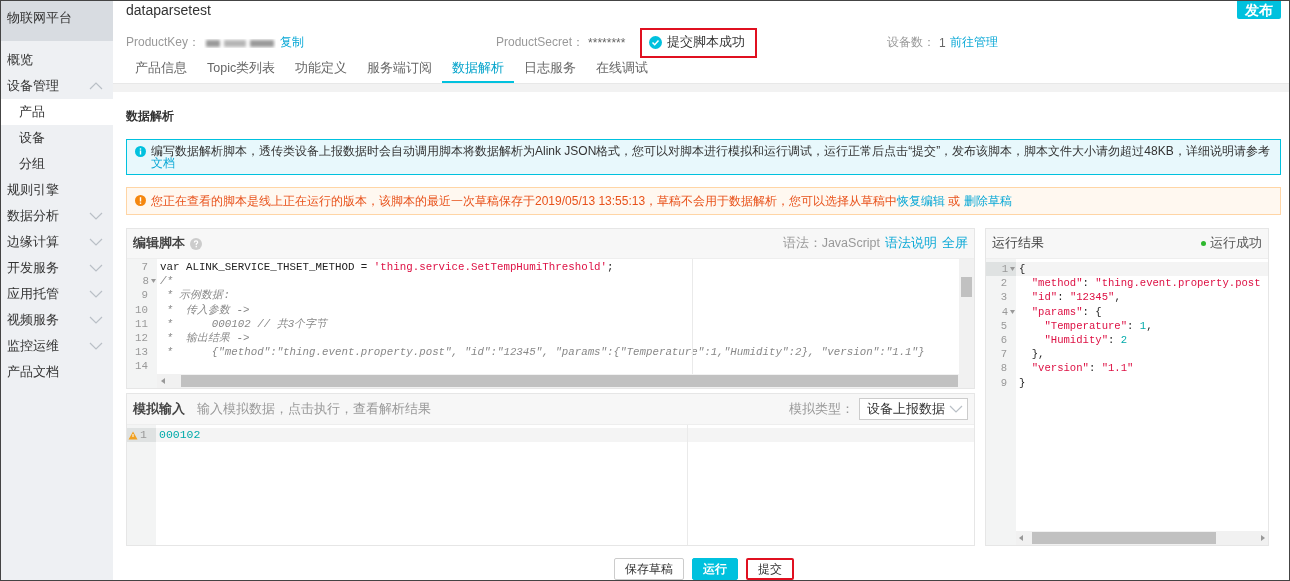 The width and height of the screenshot is (1290, 581). I want to click on sidebar-item: 边缘计算, so click(57, 242).